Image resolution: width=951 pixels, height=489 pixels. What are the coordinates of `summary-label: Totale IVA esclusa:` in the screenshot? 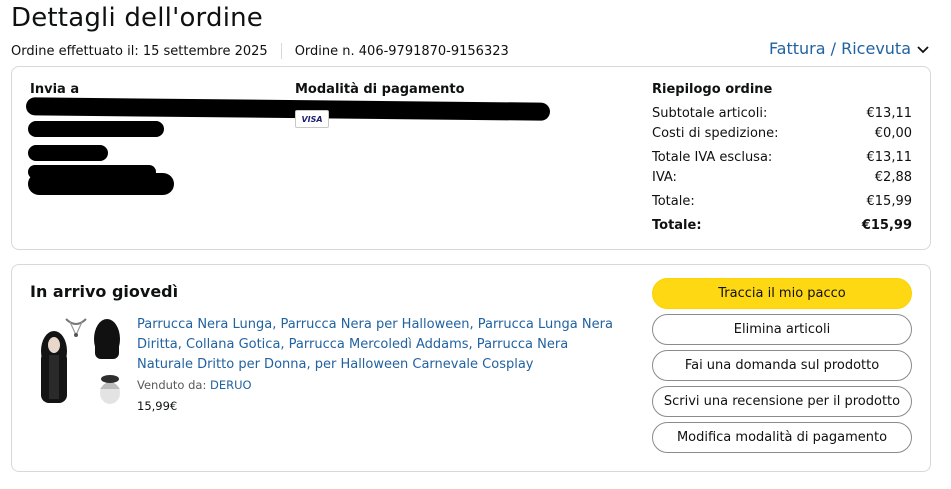 It's located at (712, 157).